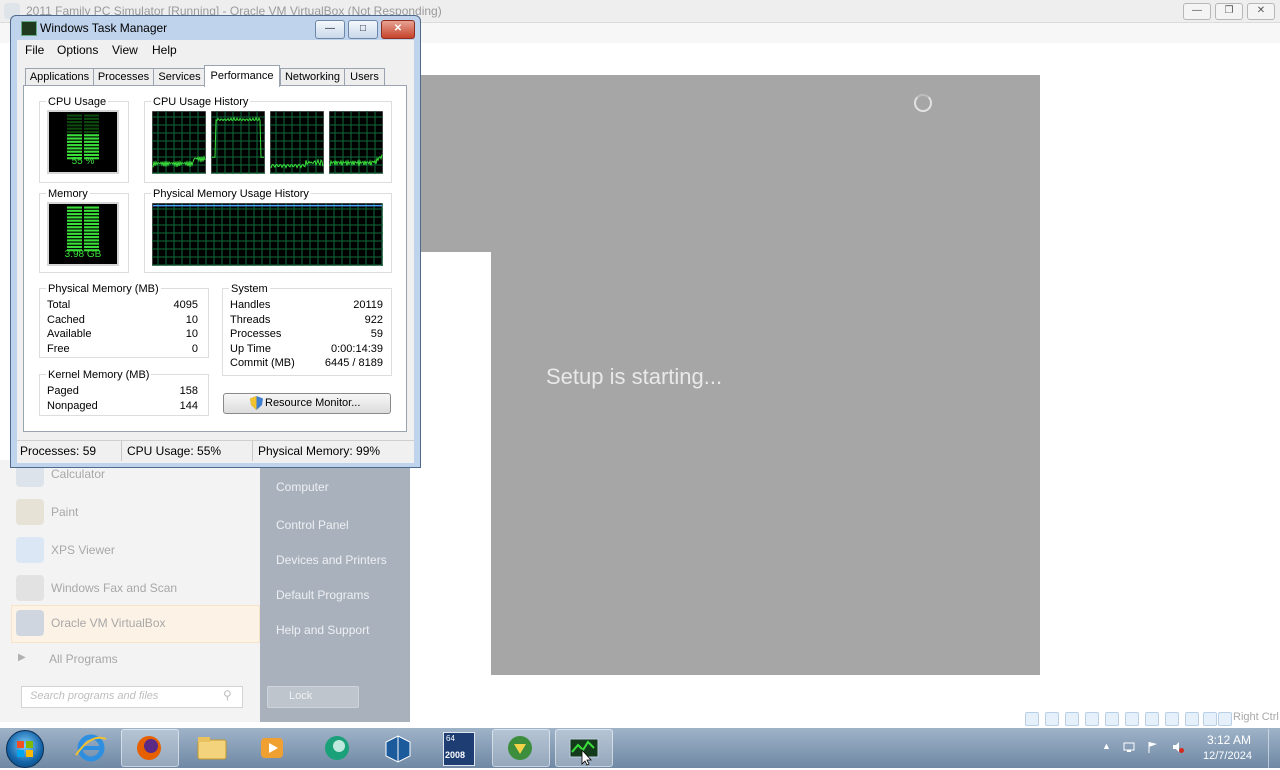 This screenshot has height=770, width=1280. What do you see at coordinates (312, 77) in the screenshot?
I see `tab-networking: Networking` at bounding box center [312, 77].